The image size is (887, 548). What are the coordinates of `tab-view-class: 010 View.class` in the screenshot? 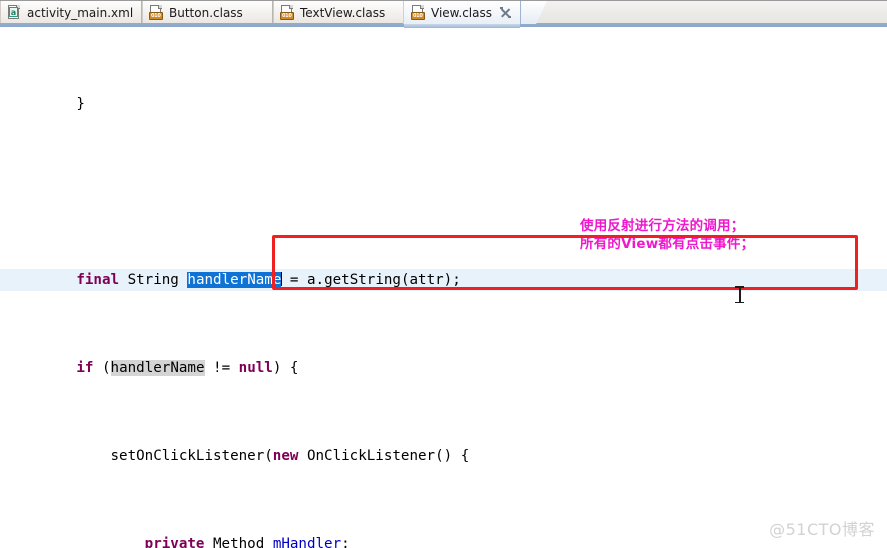 It's located at (462, 14).